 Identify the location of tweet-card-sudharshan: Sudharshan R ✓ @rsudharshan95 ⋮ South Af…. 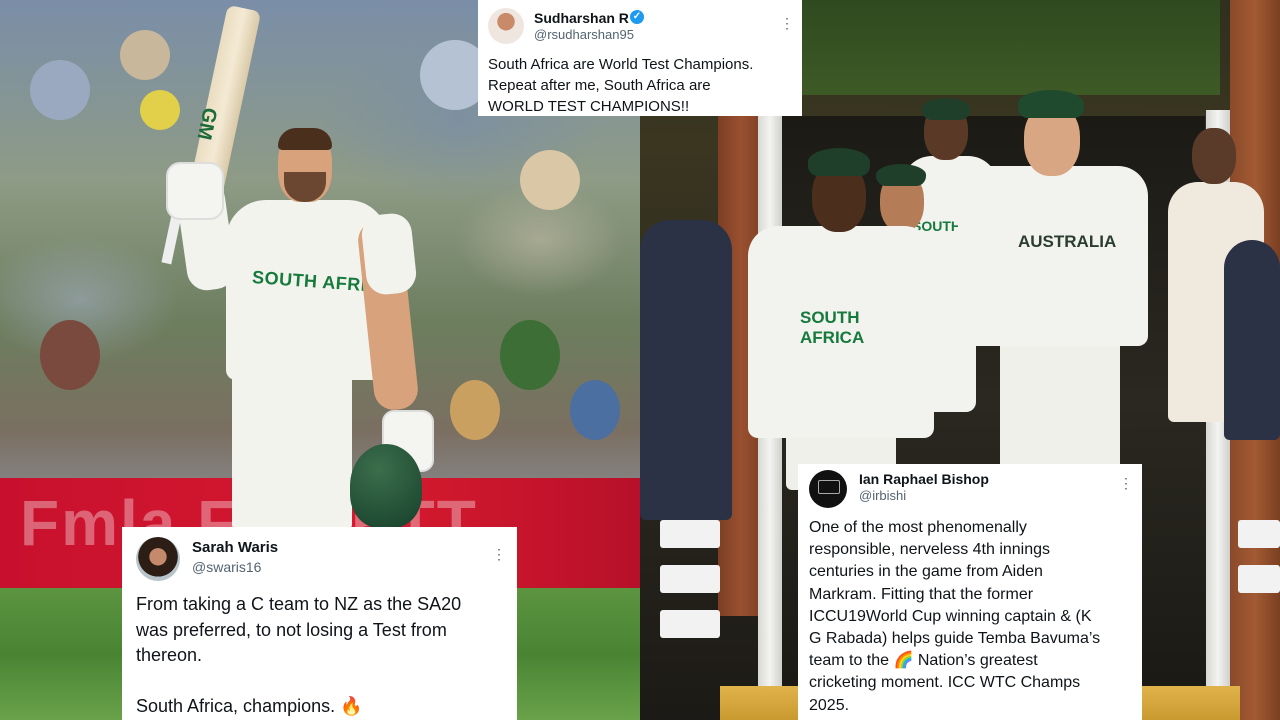
(640, 58).